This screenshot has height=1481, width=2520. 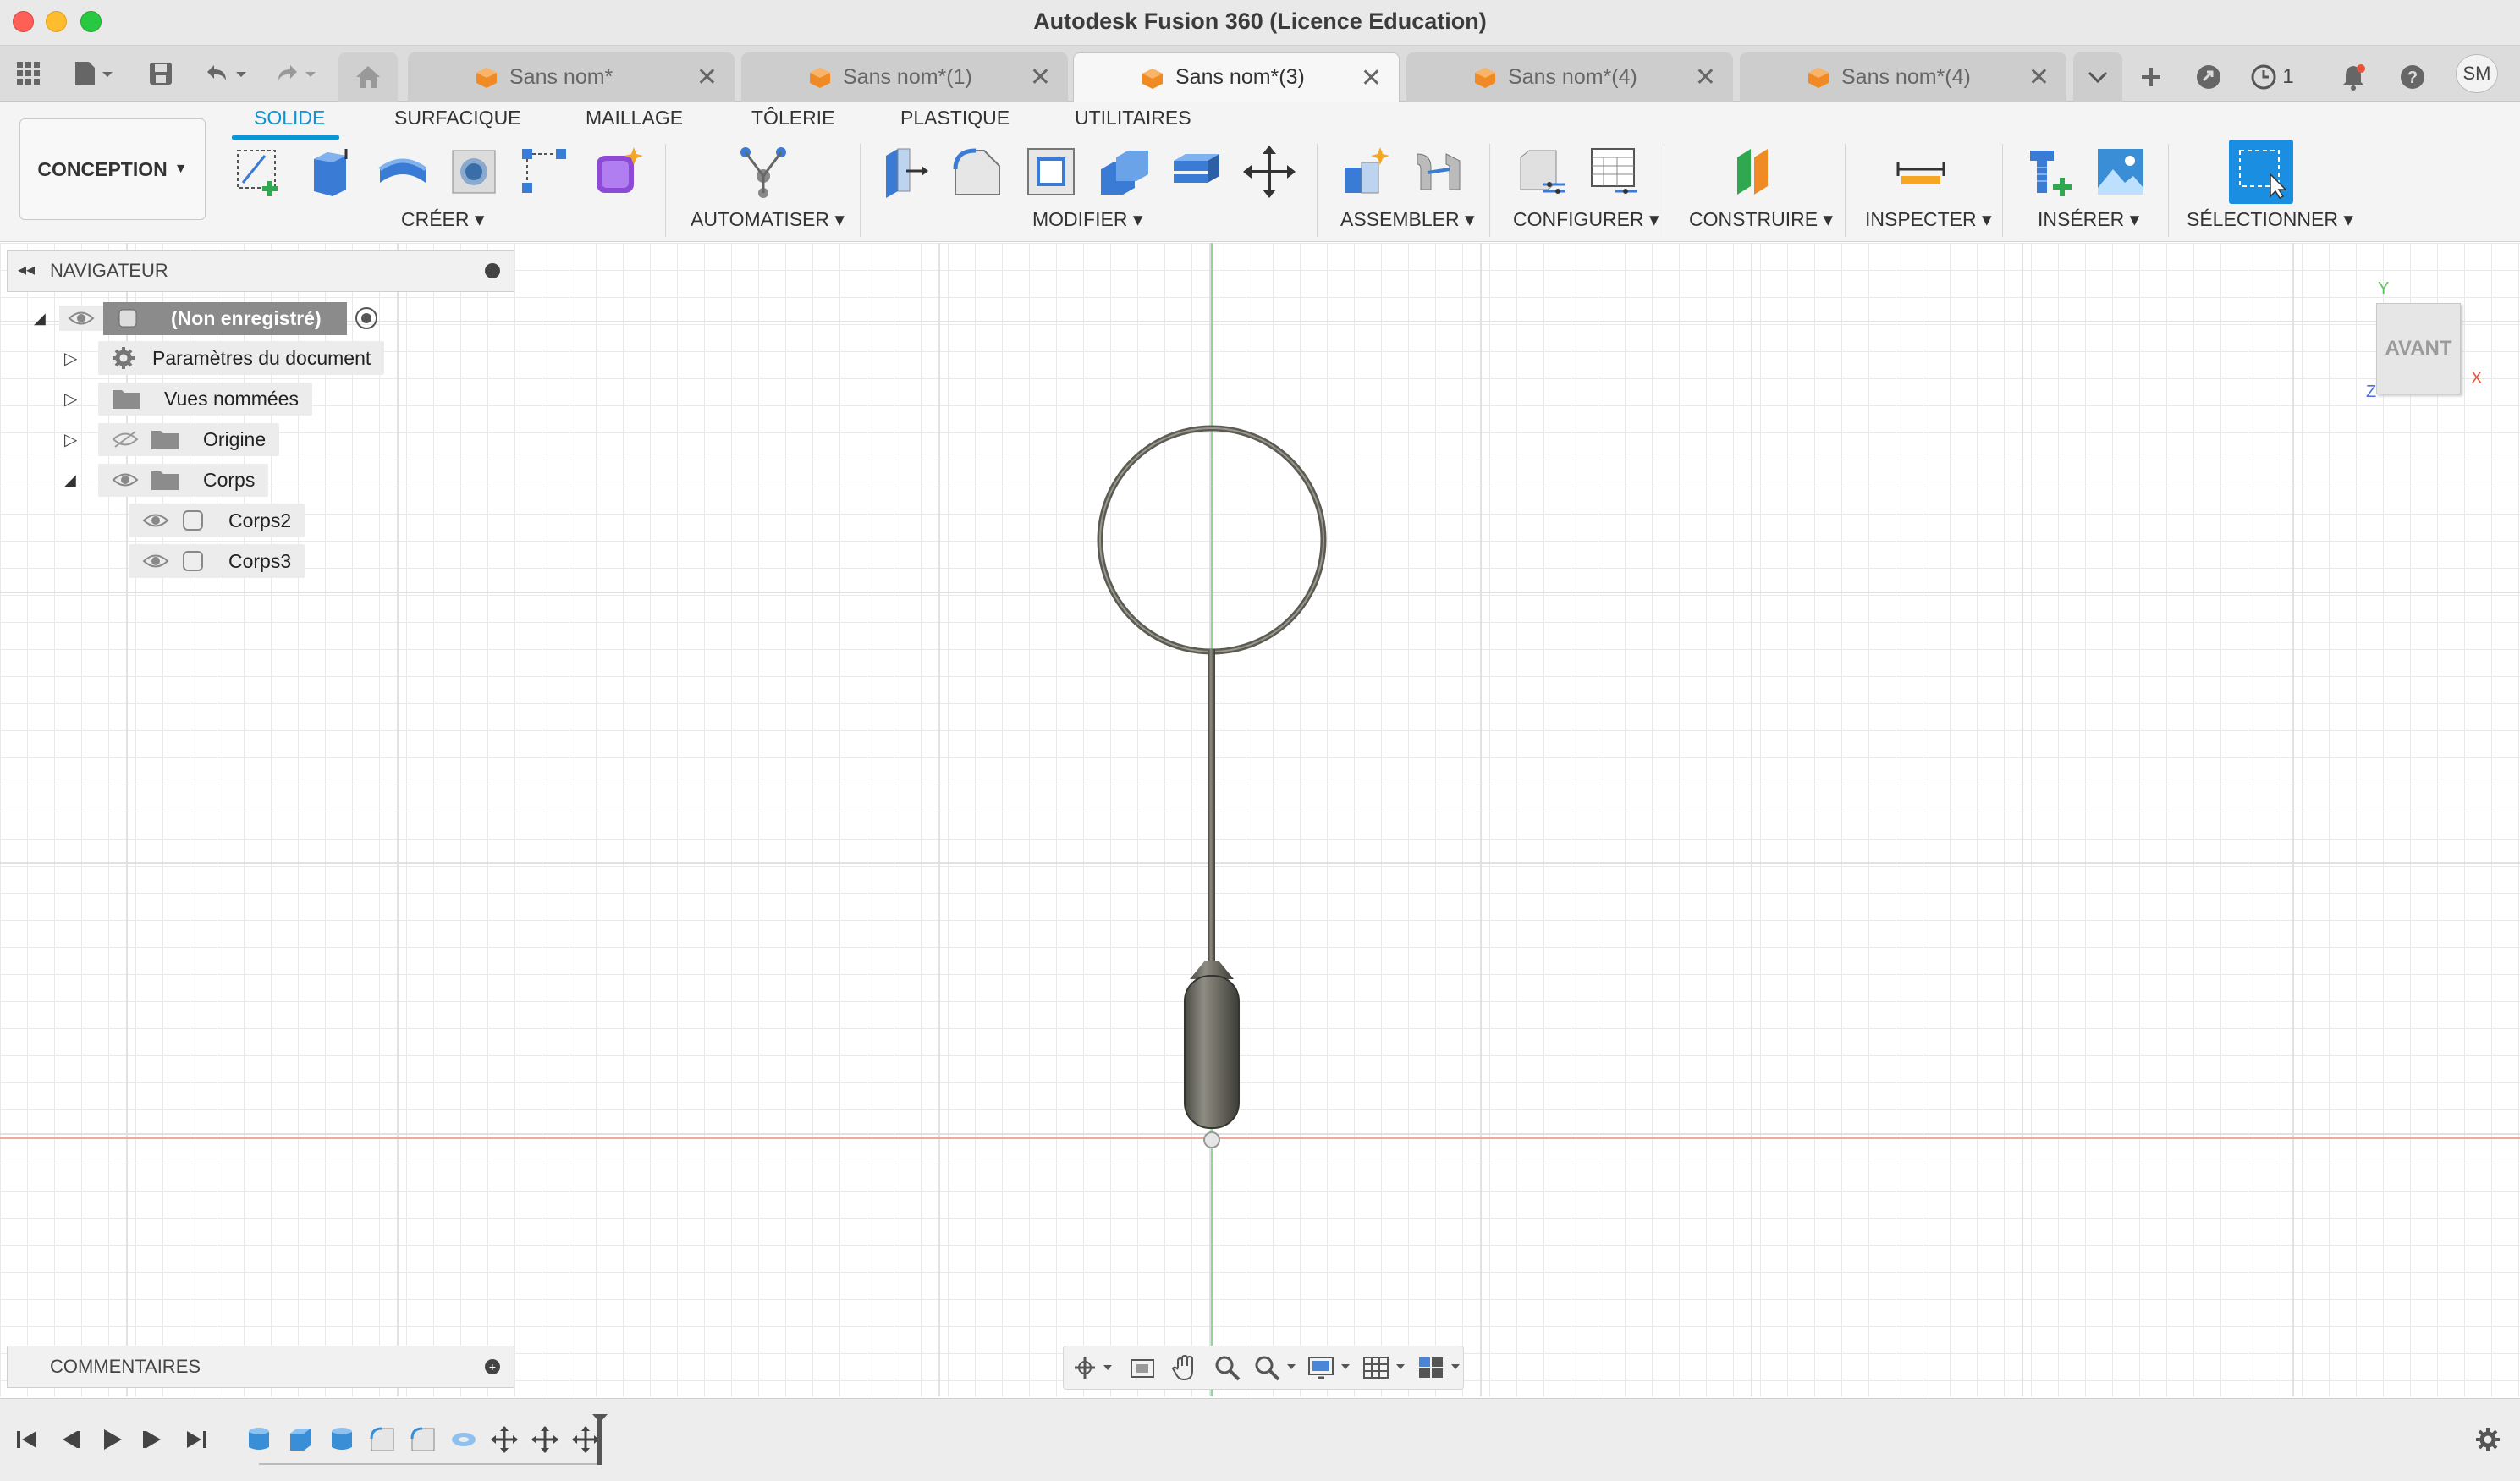 I want to click on undo-icon, so click(x=226, y=73).